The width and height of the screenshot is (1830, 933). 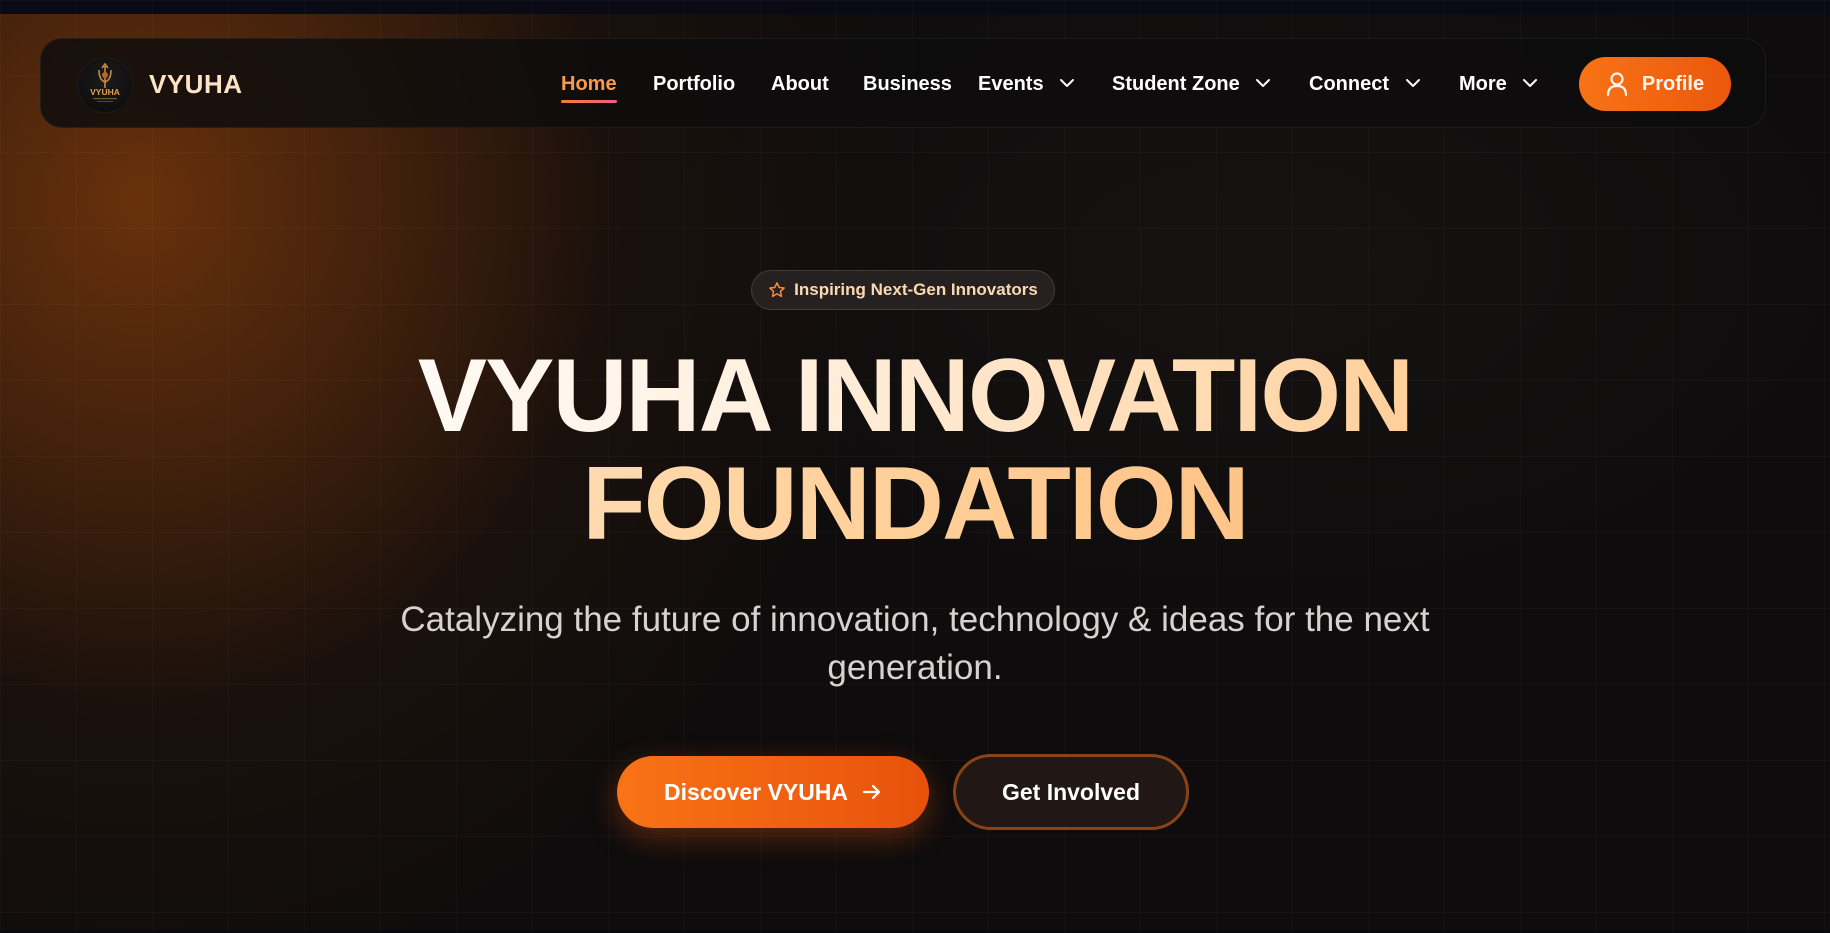 I want to click on hero-title-line-1: VYUHA INNOVATION, so click(x=915, y=396).